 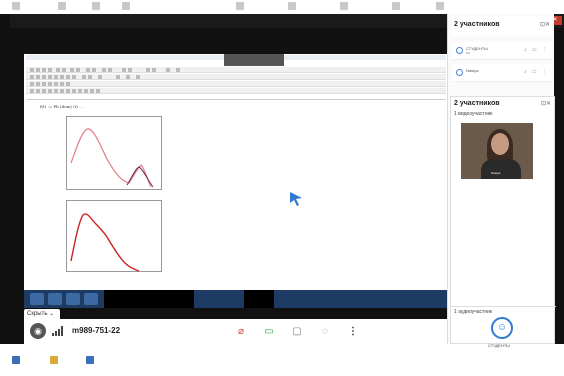 What do you see at coordinates (502, 328) in the screenshot?
I see `user-icon: ☺` at bounding box center [502, 328].